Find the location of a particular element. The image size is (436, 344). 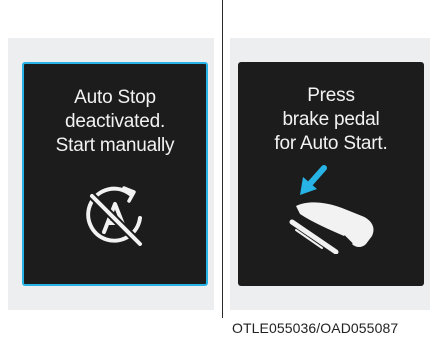

figure-code-caption: OTLE055036/OAD055087 is located at coordinates (315, 328).